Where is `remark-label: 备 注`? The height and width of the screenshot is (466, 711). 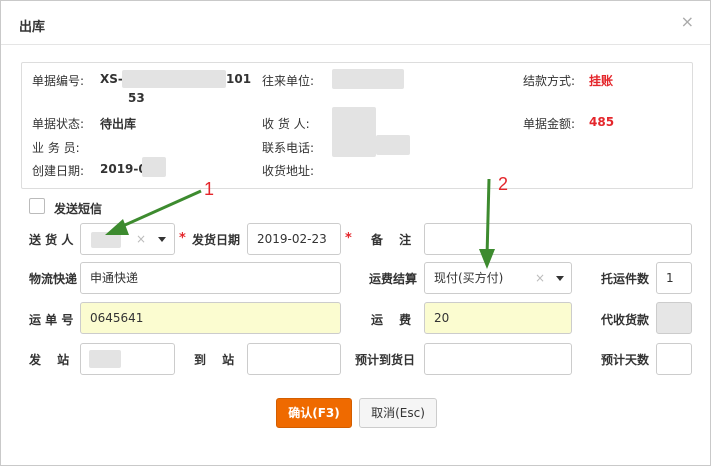 remark-label: 备 注 is located at coordinates (391, 240).